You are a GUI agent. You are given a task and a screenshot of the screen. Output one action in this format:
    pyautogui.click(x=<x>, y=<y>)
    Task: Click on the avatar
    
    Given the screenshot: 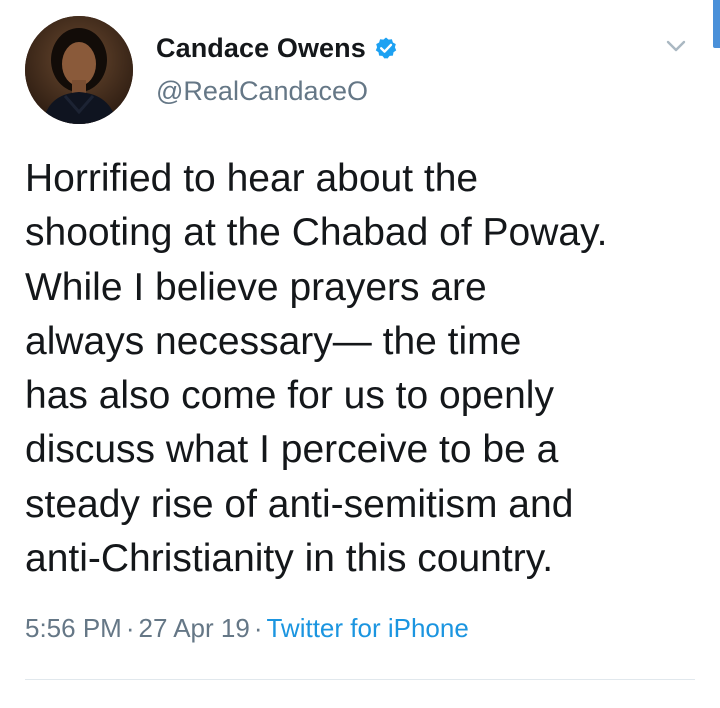 What is the action you would take?
    pyautogui.click(x=79, y=70)
    